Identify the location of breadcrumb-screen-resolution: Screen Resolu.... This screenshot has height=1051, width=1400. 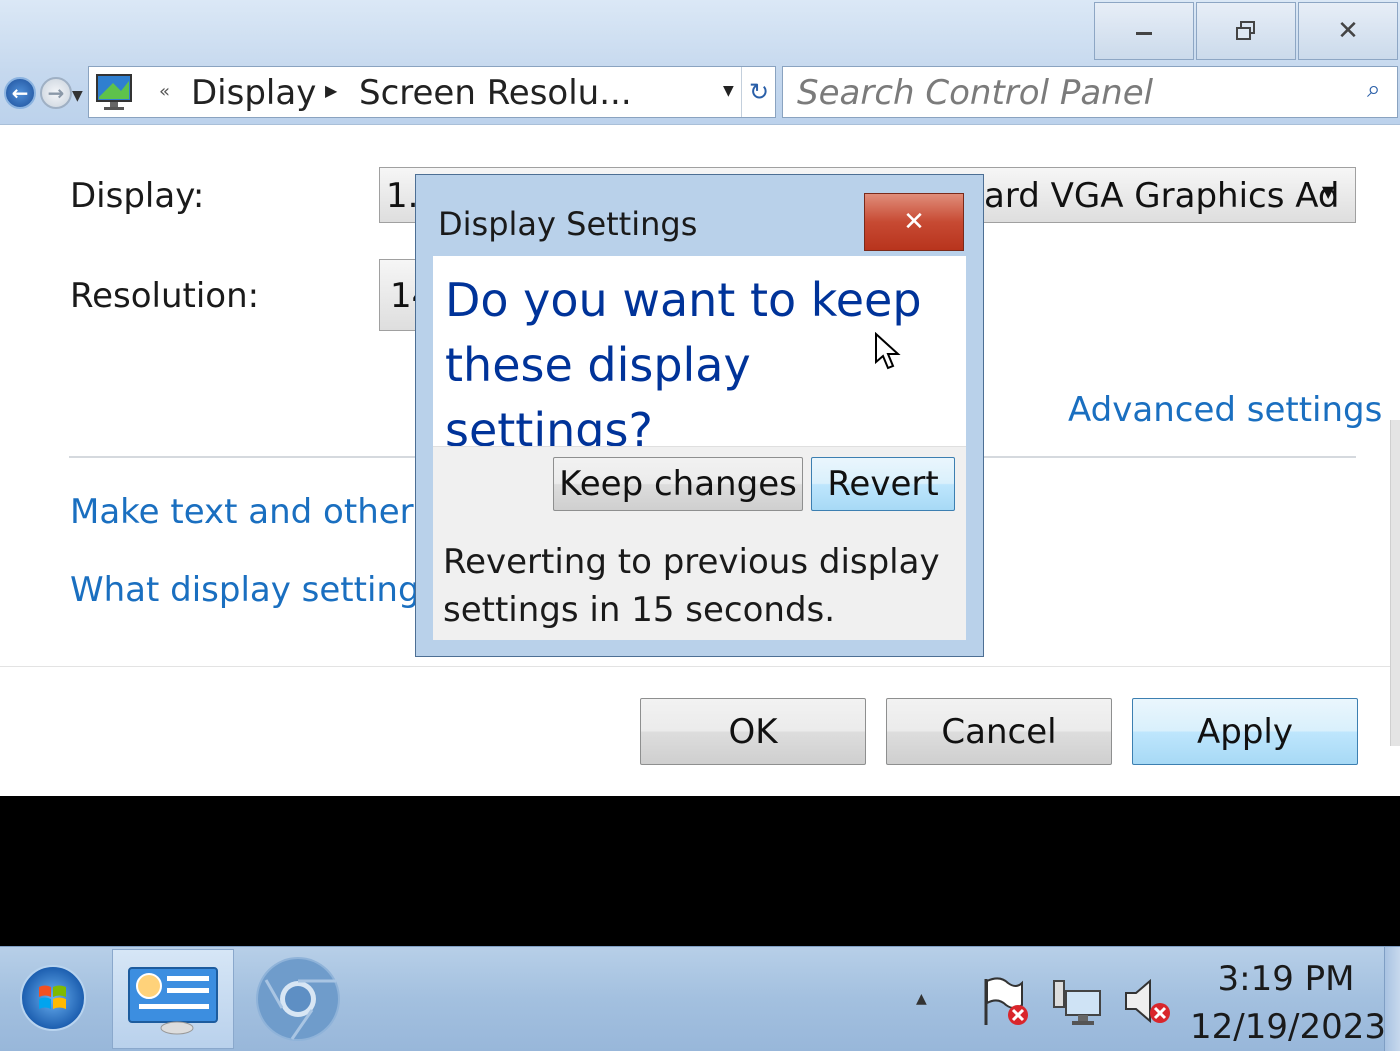
(495, 93).